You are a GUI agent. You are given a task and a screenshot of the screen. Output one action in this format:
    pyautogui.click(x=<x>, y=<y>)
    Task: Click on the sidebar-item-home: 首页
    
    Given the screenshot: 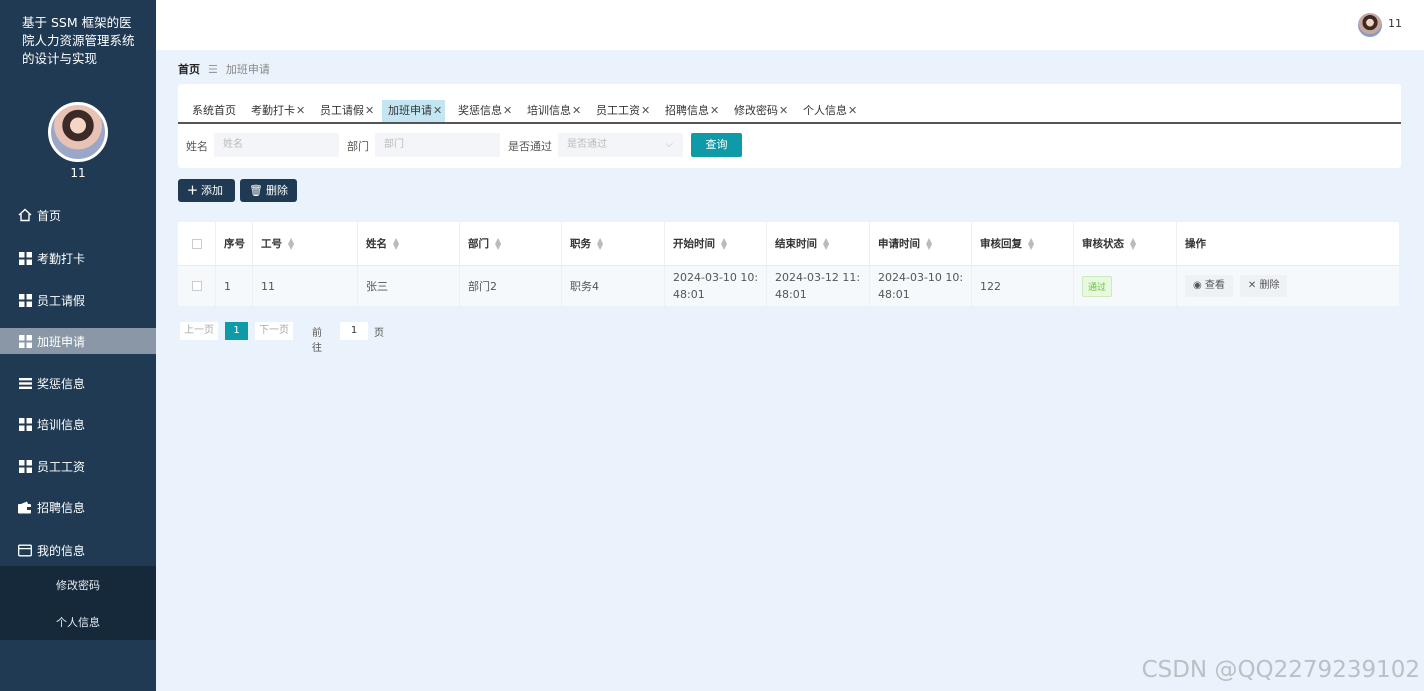 What is the action you would take?
    pyautogui.click(x=78, y=215)
    